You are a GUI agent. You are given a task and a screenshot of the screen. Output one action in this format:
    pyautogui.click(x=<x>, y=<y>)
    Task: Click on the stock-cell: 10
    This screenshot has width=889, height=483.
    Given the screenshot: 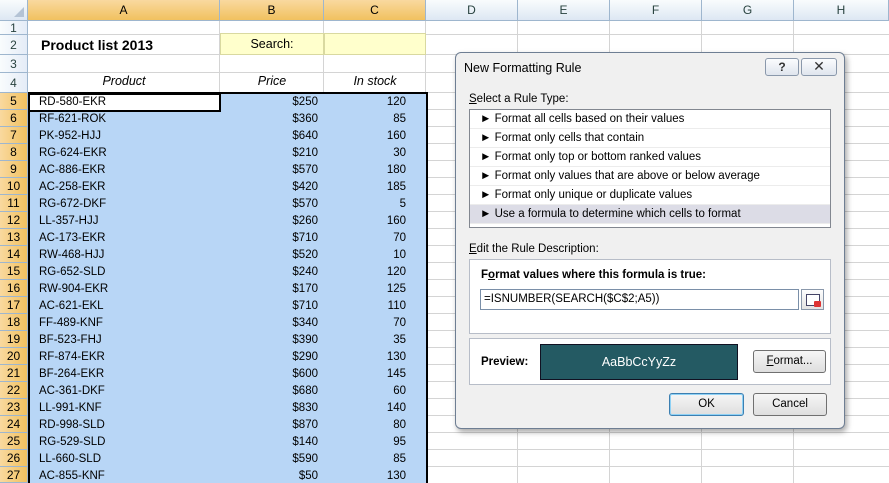 What is the action you would take?
    pyautogui.click(x=365, y=255)
    